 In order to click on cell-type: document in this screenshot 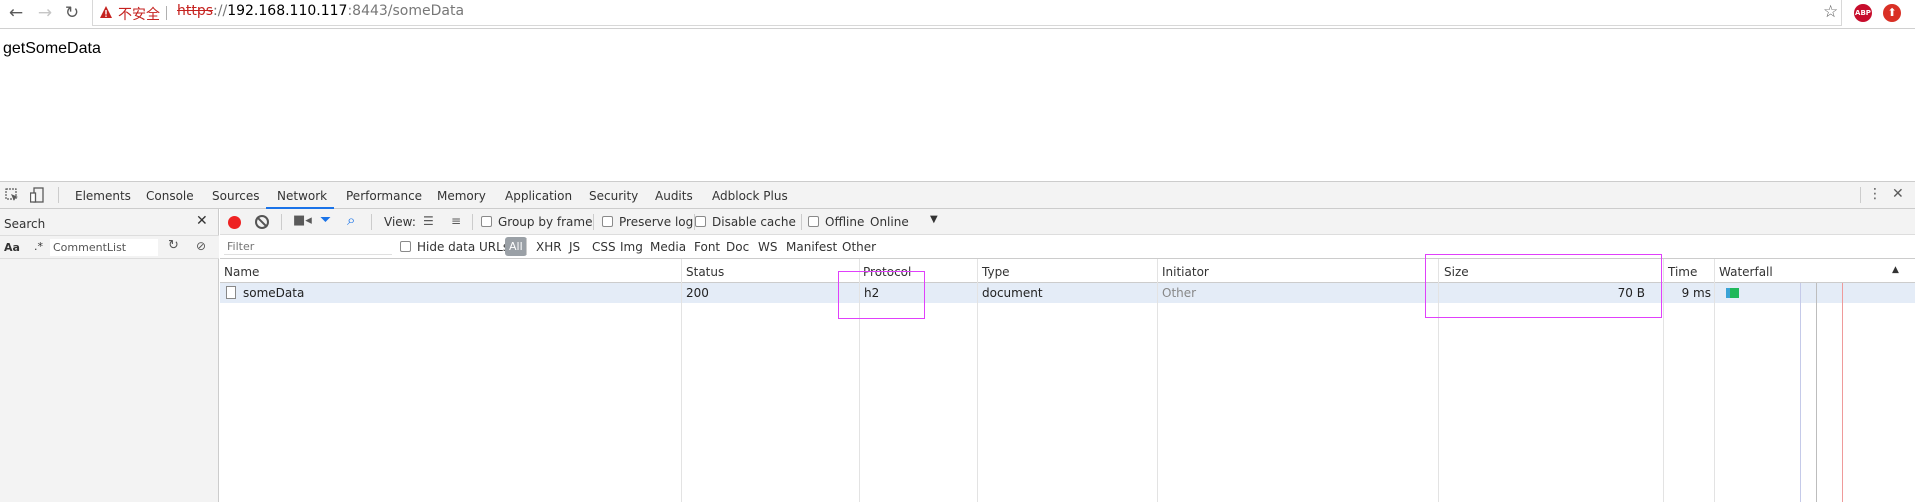, I will do `click(1012, 293)`.